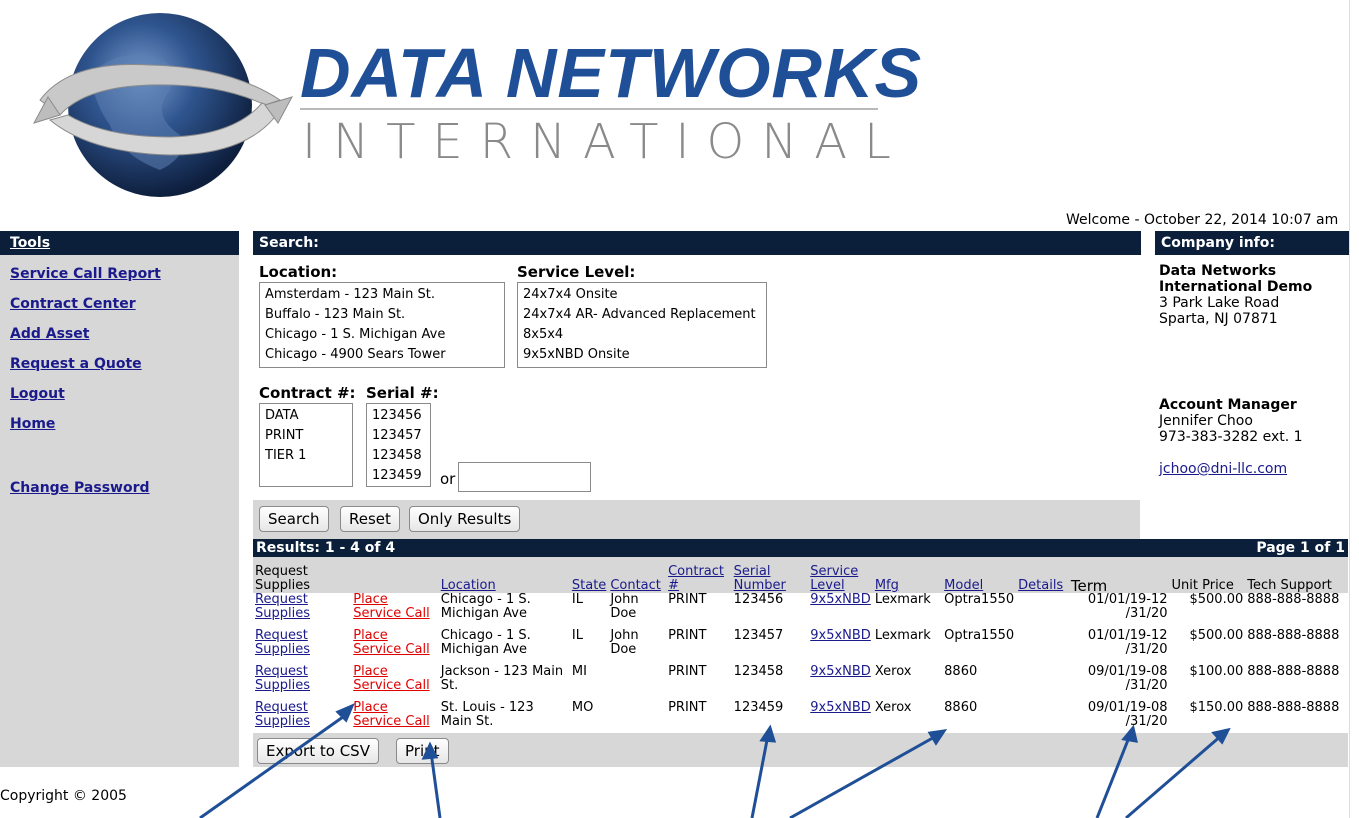  I want to click on price-cell: $100.00, so click(1216, 671).